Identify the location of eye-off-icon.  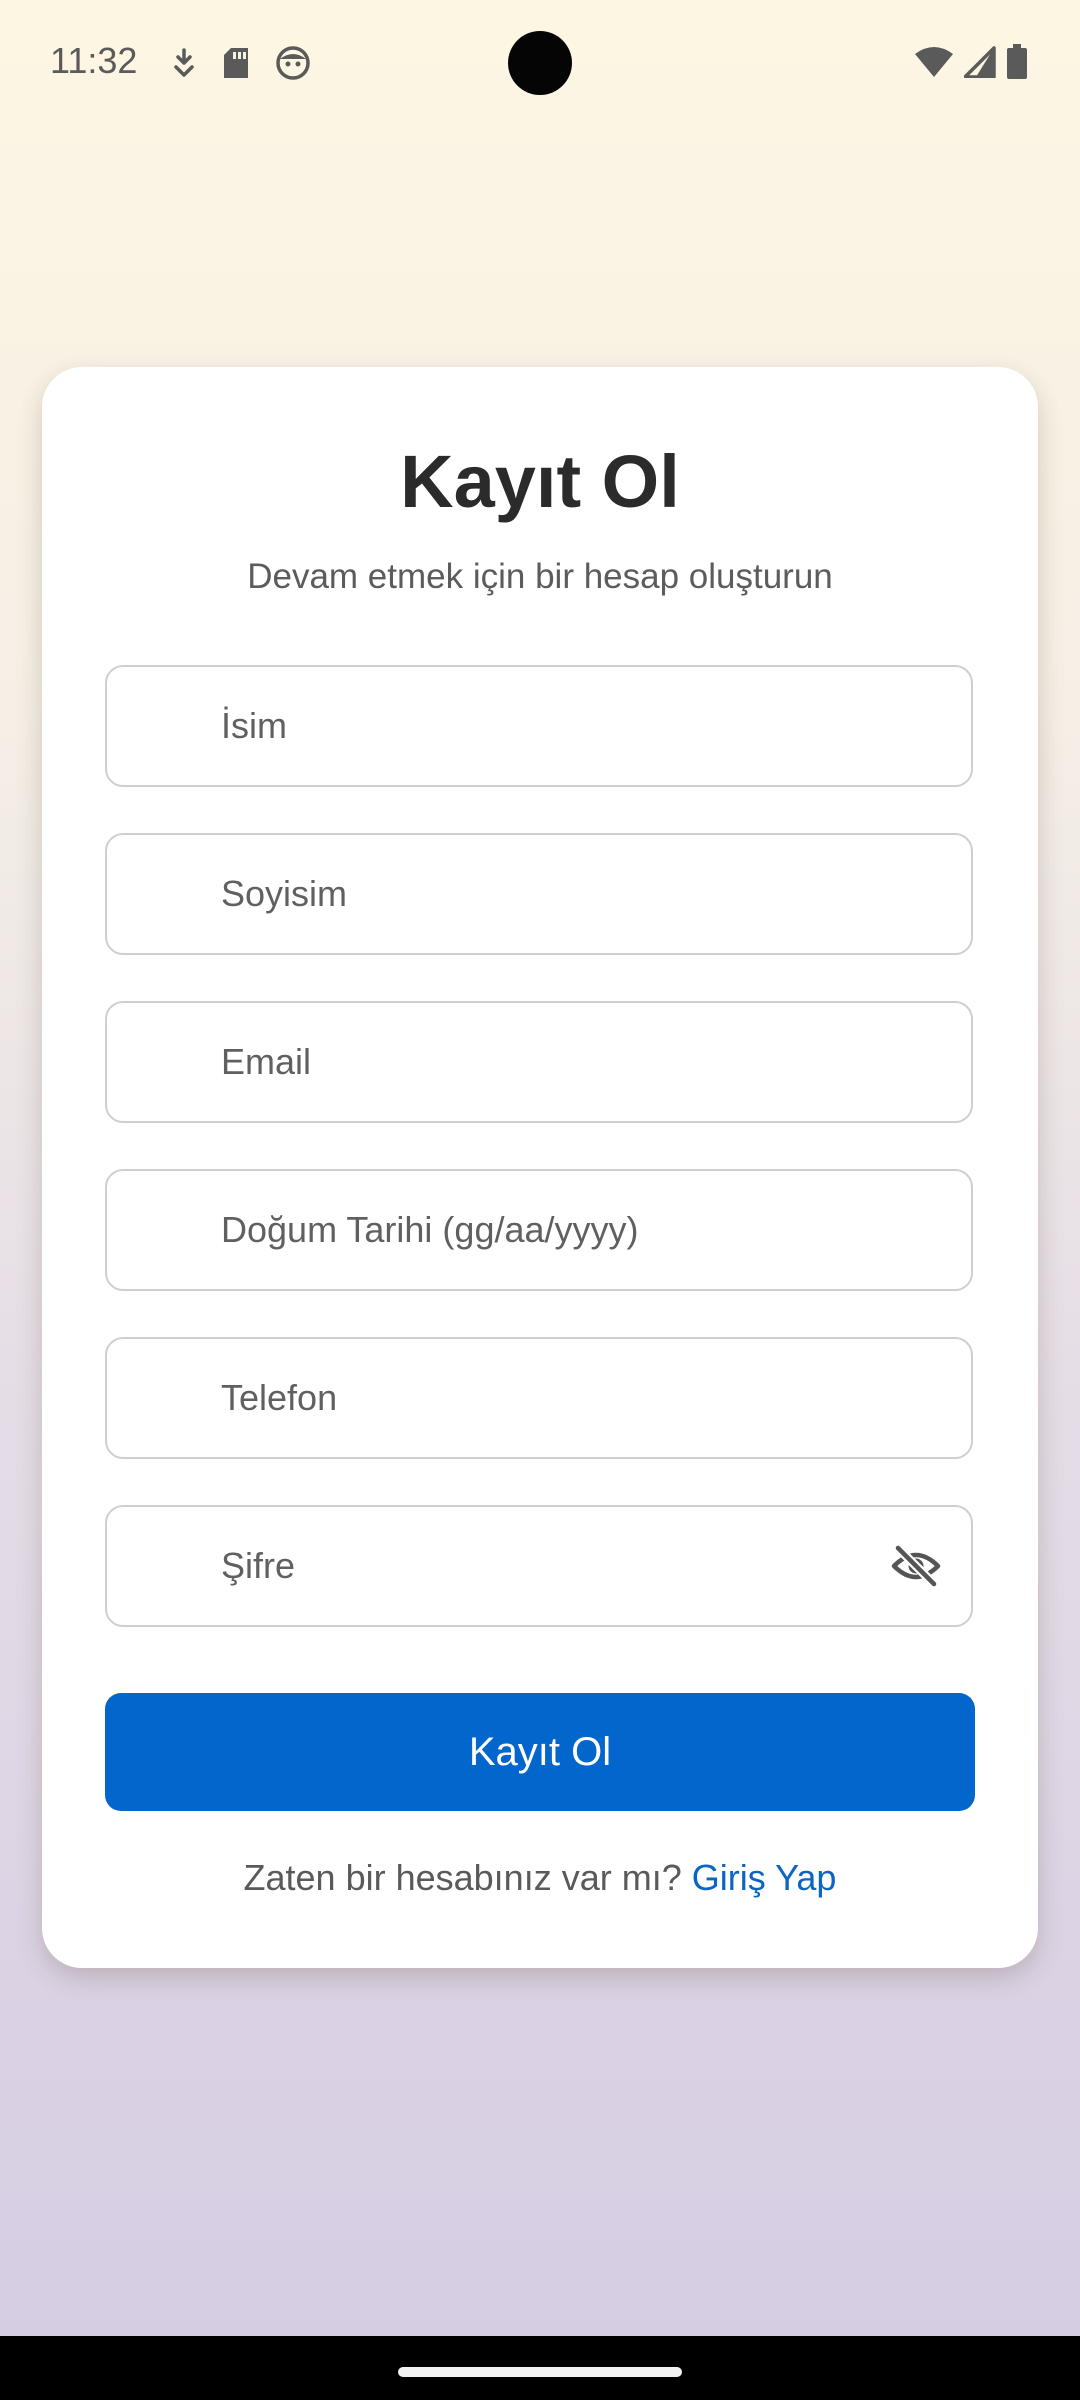
(916, 1566).